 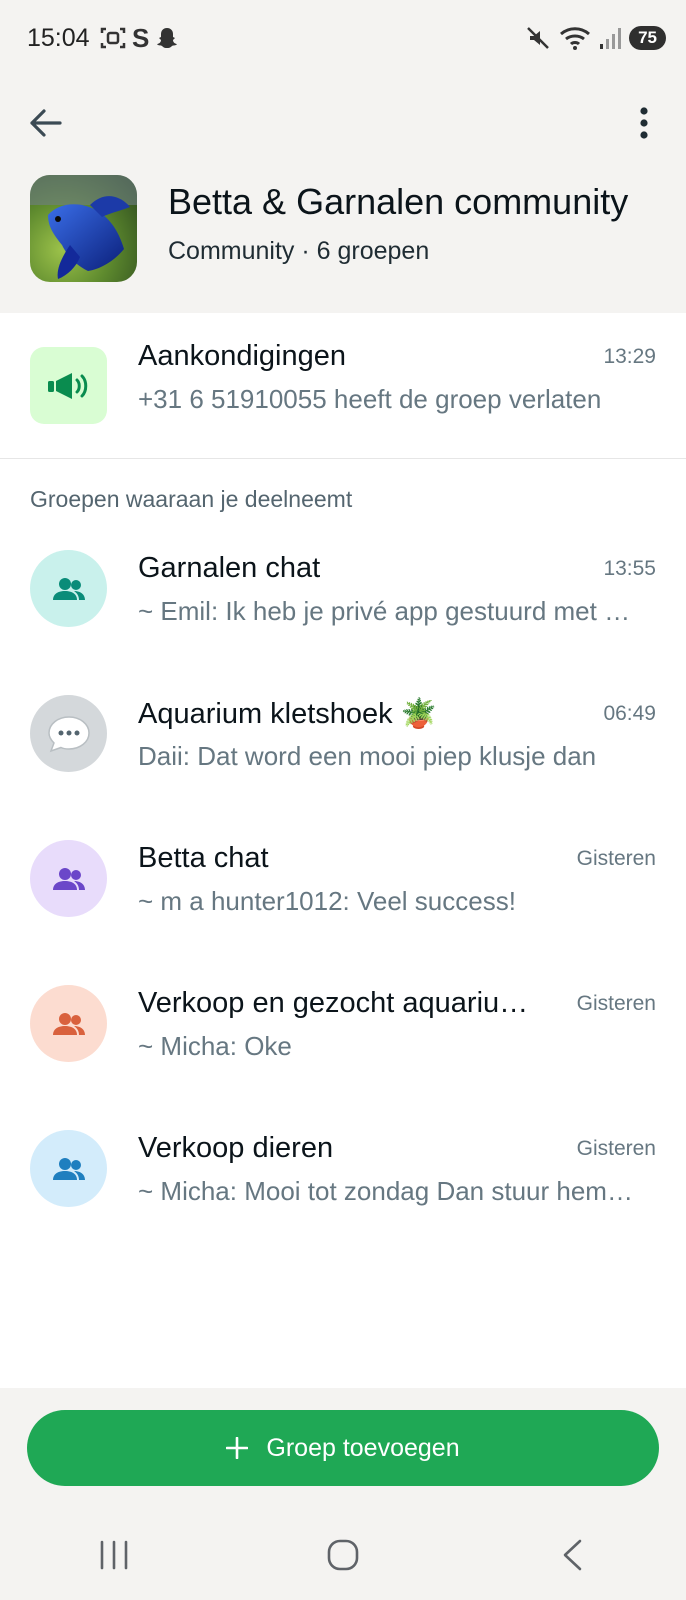 I want to click on mute-icon, so click(x=538, y=38).